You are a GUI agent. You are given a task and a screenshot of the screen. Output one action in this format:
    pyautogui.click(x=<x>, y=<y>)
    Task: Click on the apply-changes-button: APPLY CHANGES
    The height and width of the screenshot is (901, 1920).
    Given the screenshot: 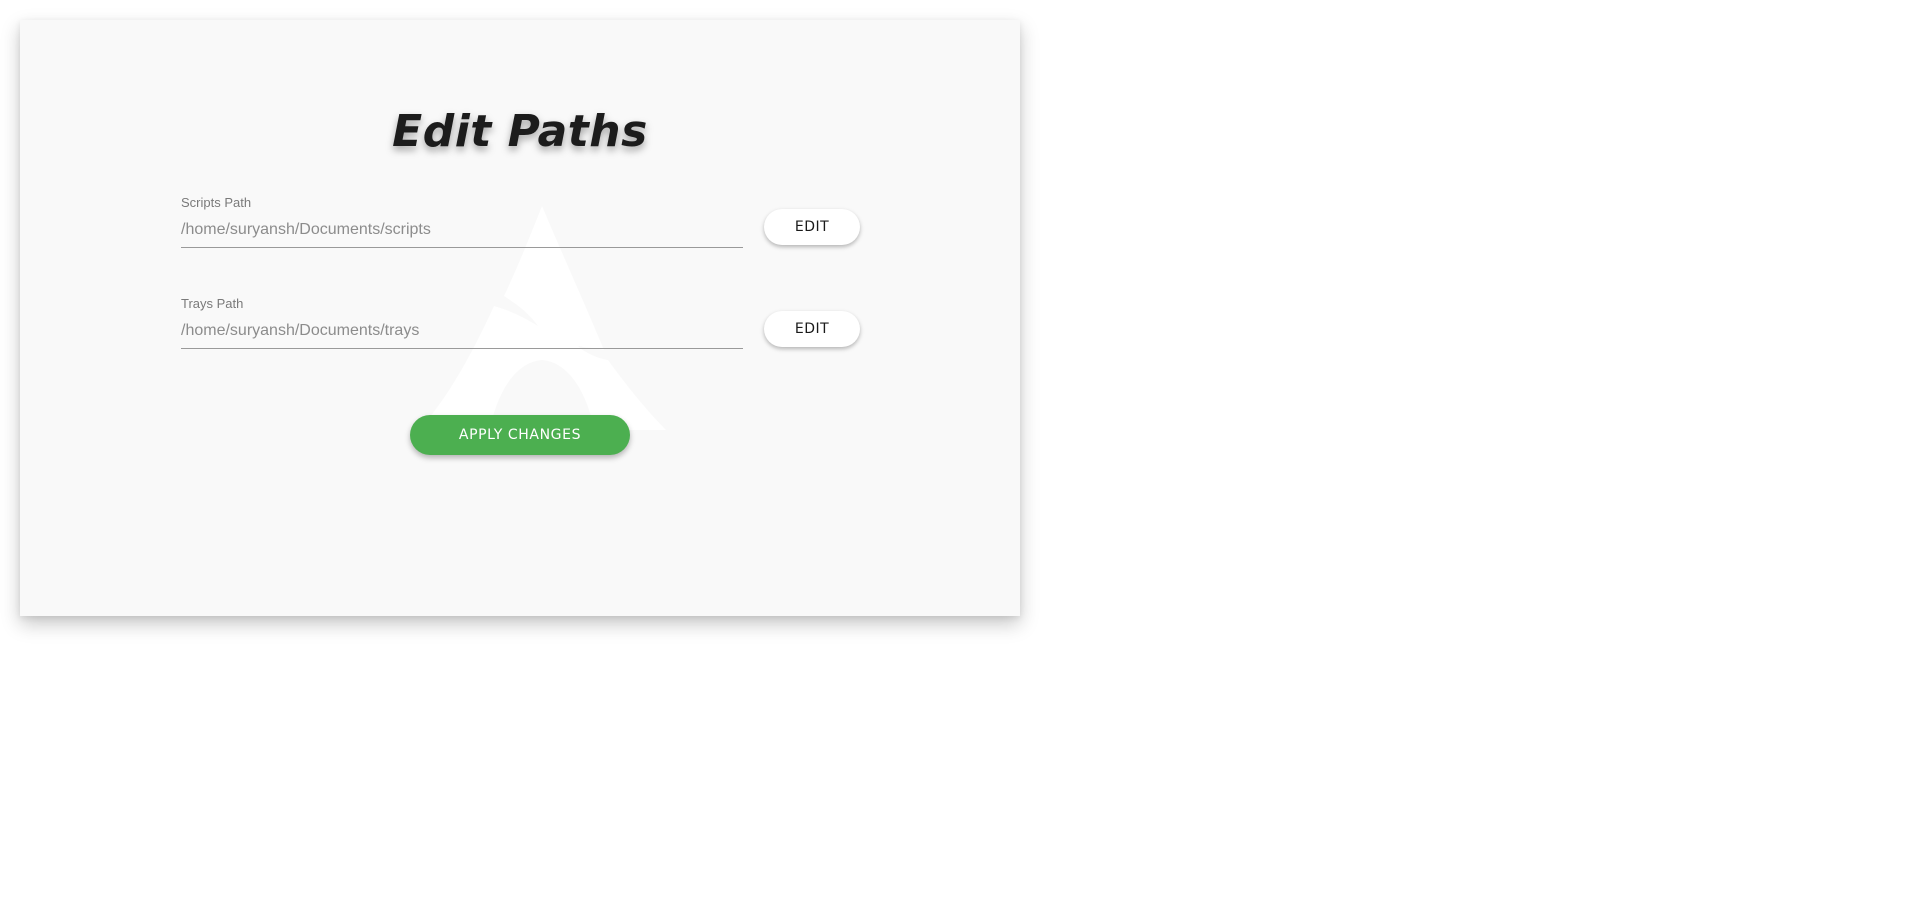 What is the action you would take?
    pyautogui.click(x=520, y=435)
    